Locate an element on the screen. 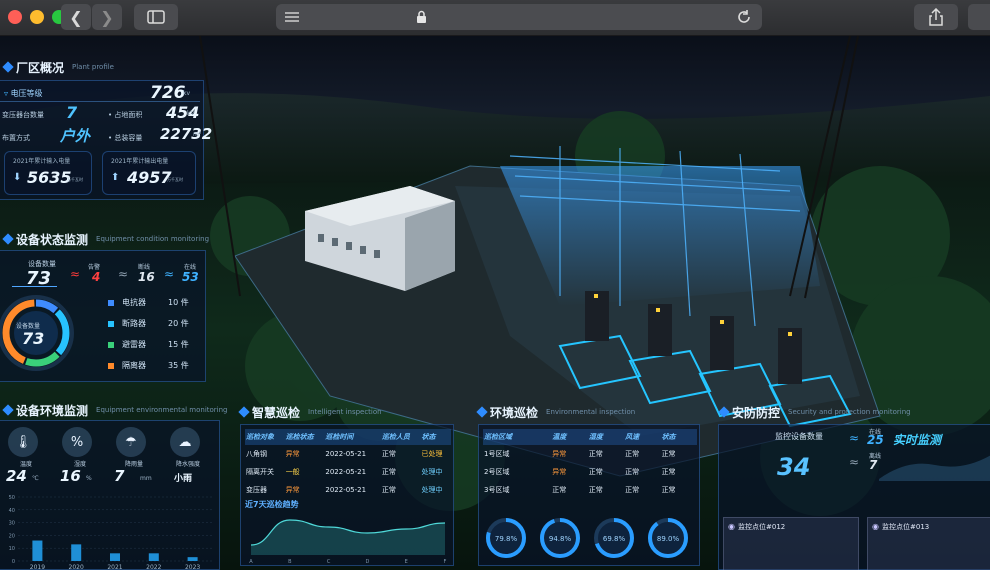 Image resolution: width=990 pixels, height=570 pixels. legend-item: 电抗器 10 件 is located at coordinates (153, 302).